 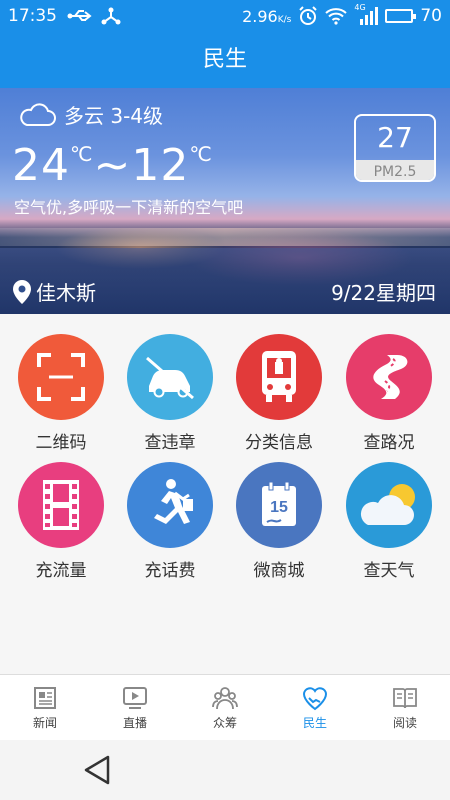 I want to click on tile-weather-circle, so click(x=389, y=505).